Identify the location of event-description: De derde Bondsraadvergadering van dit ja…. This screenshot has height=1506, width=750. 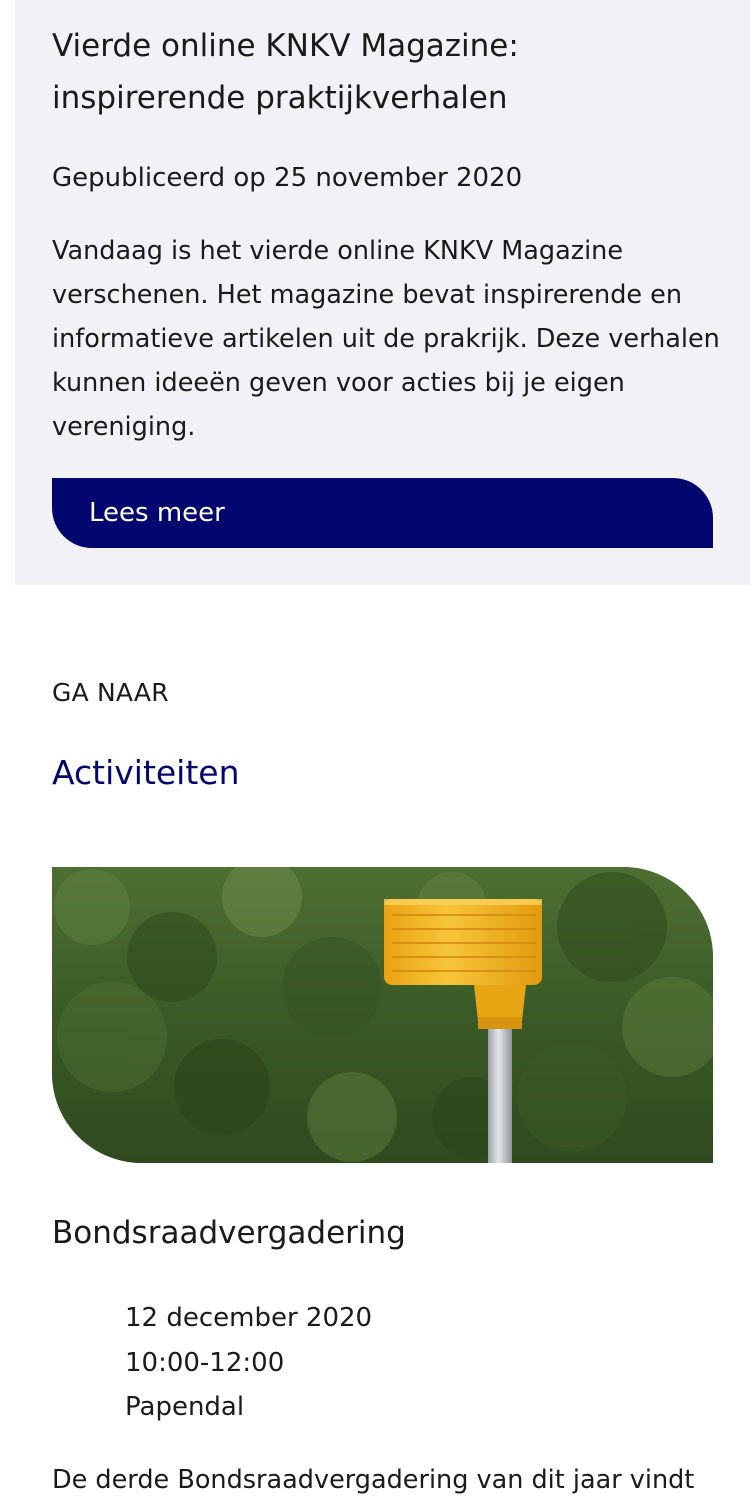
(373, 1480).